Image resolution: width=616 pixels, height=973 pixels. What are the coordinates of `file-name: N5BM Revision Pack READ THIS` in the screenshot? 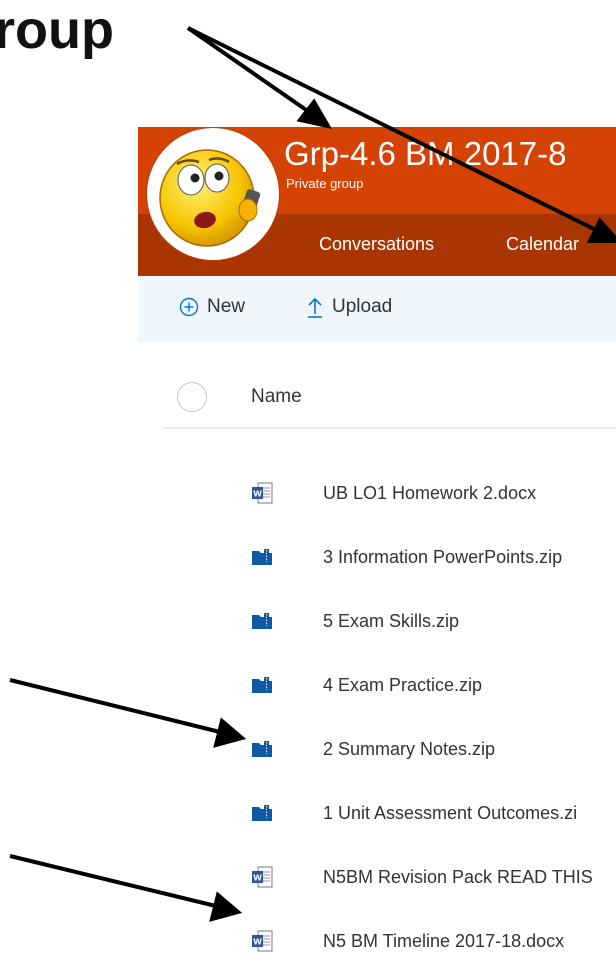 It's located at (458, 877).